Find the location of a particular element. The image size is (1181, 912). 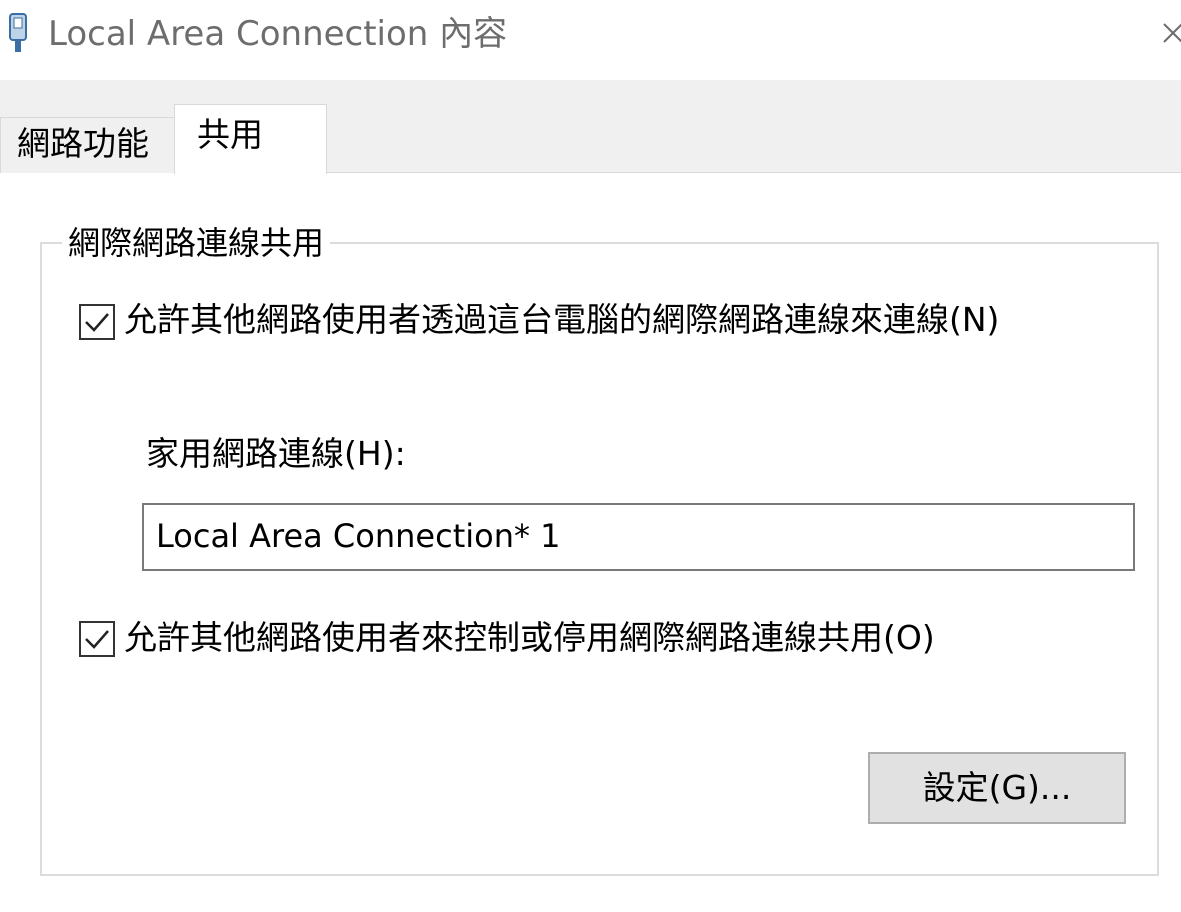

window-title: Local Area Connection 內容 is located at coordinates (278, 34).